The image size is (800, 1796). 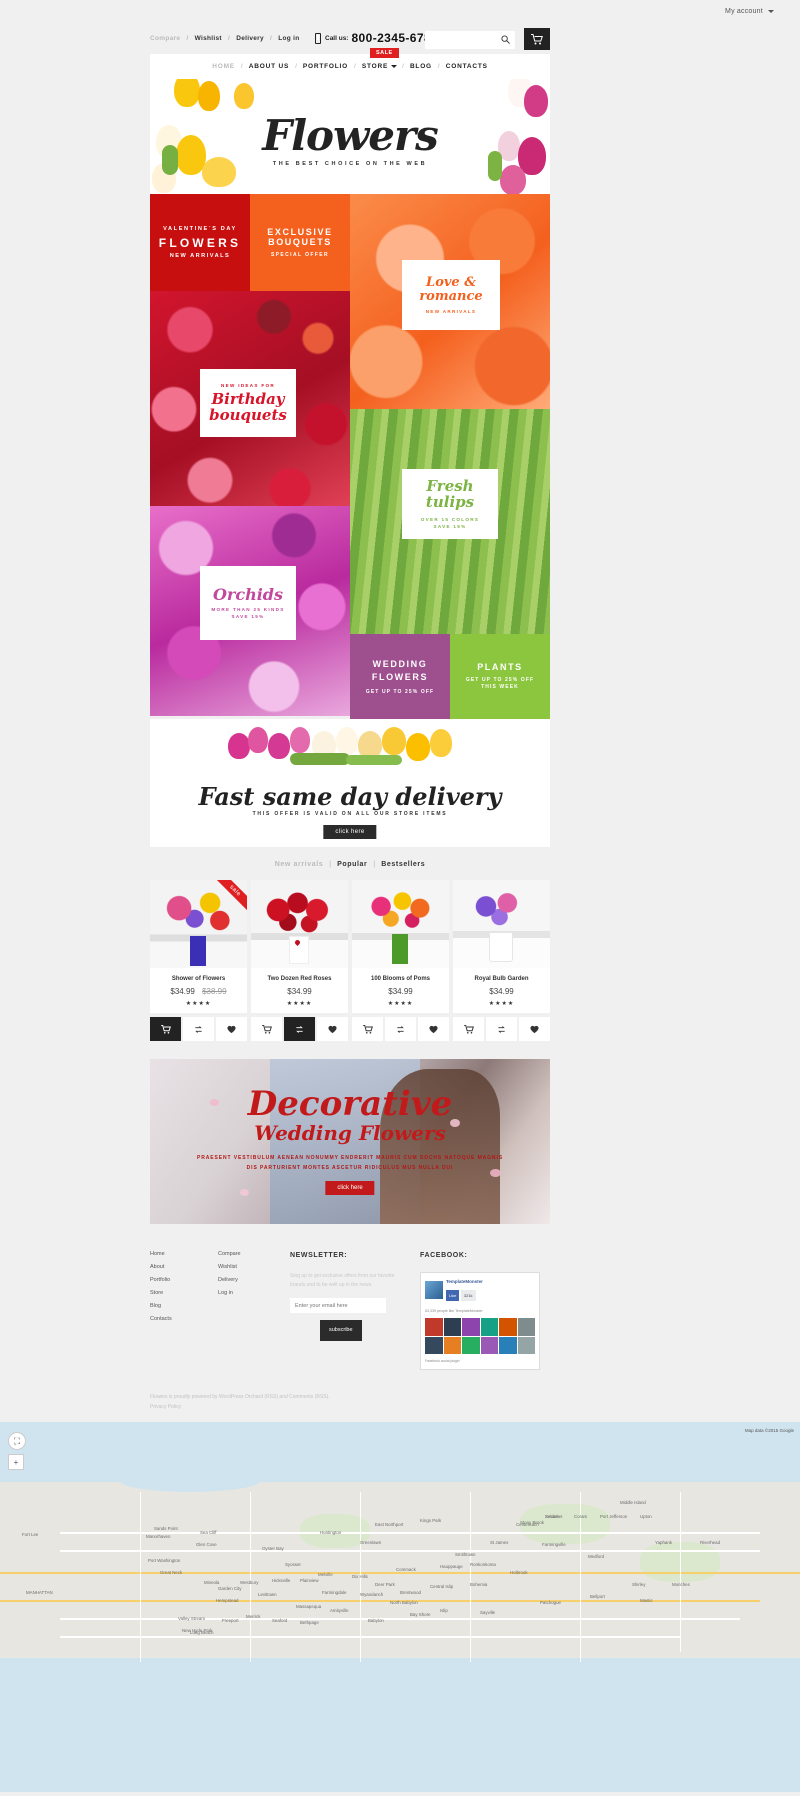 What do you see at coordinates (453, 1296) in the screenshot?
I see `facebook-like-button: Like` at bounding box center [453, 1296].